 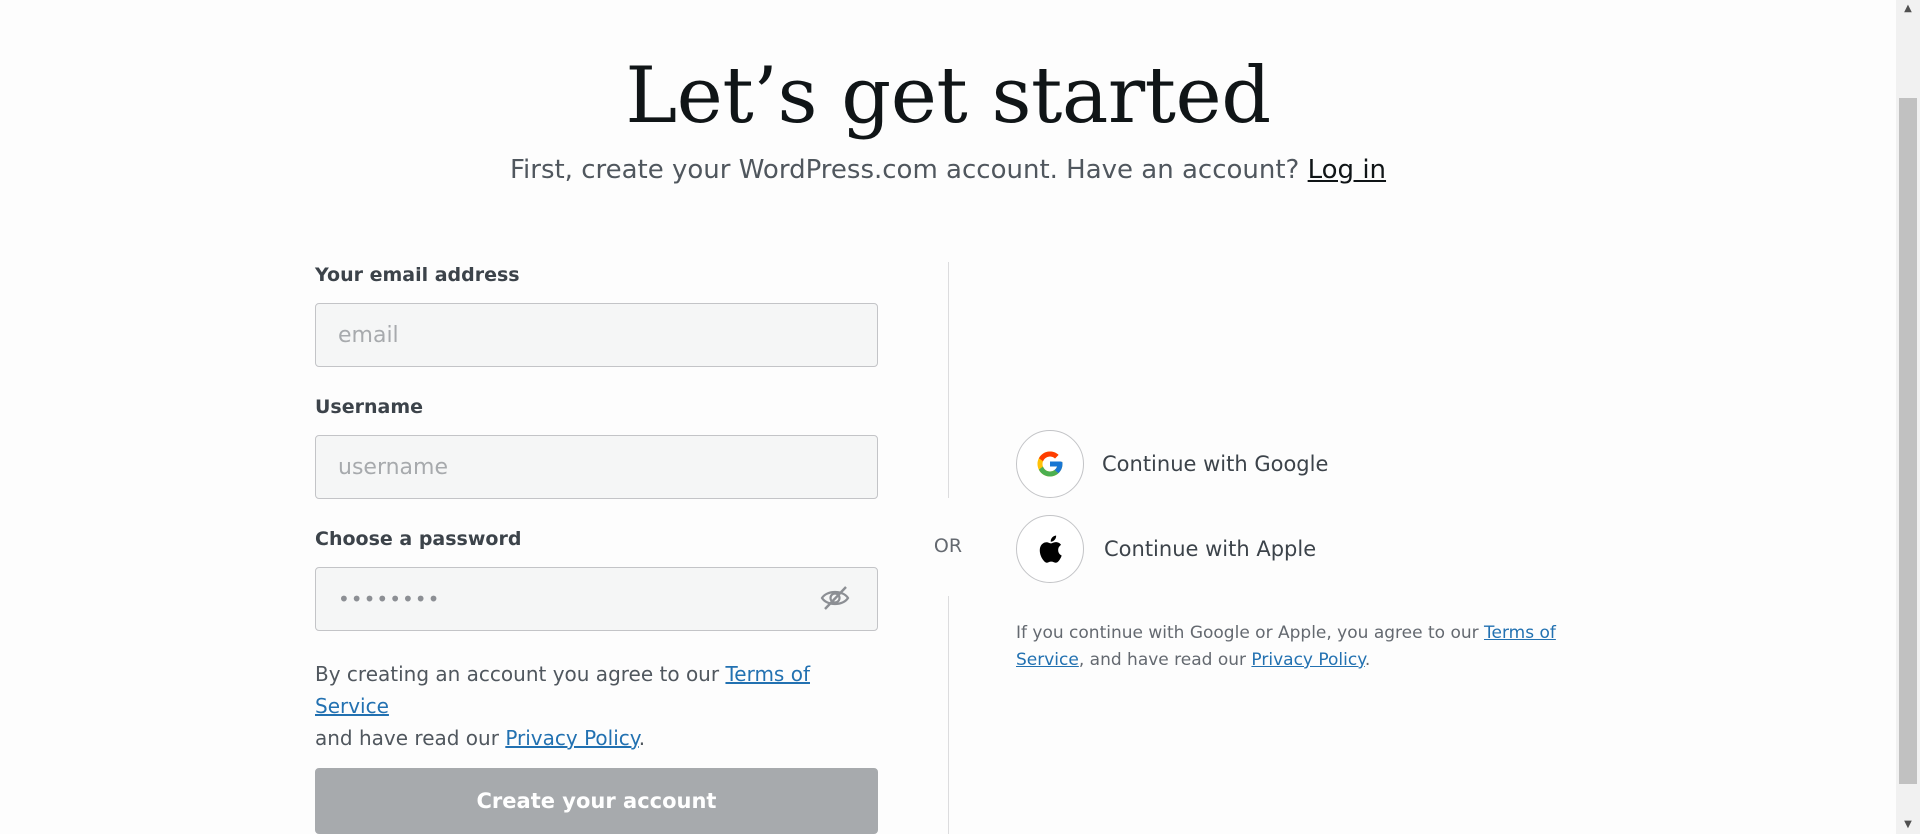 I want to click on username-label: Username, so click(x=369, y=407).